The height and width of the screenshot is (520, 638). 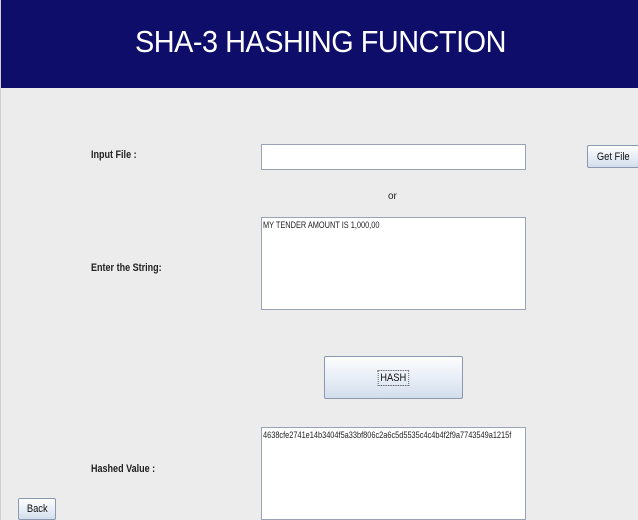 I want to click on or-separator: or, so click(x=392, y=196).